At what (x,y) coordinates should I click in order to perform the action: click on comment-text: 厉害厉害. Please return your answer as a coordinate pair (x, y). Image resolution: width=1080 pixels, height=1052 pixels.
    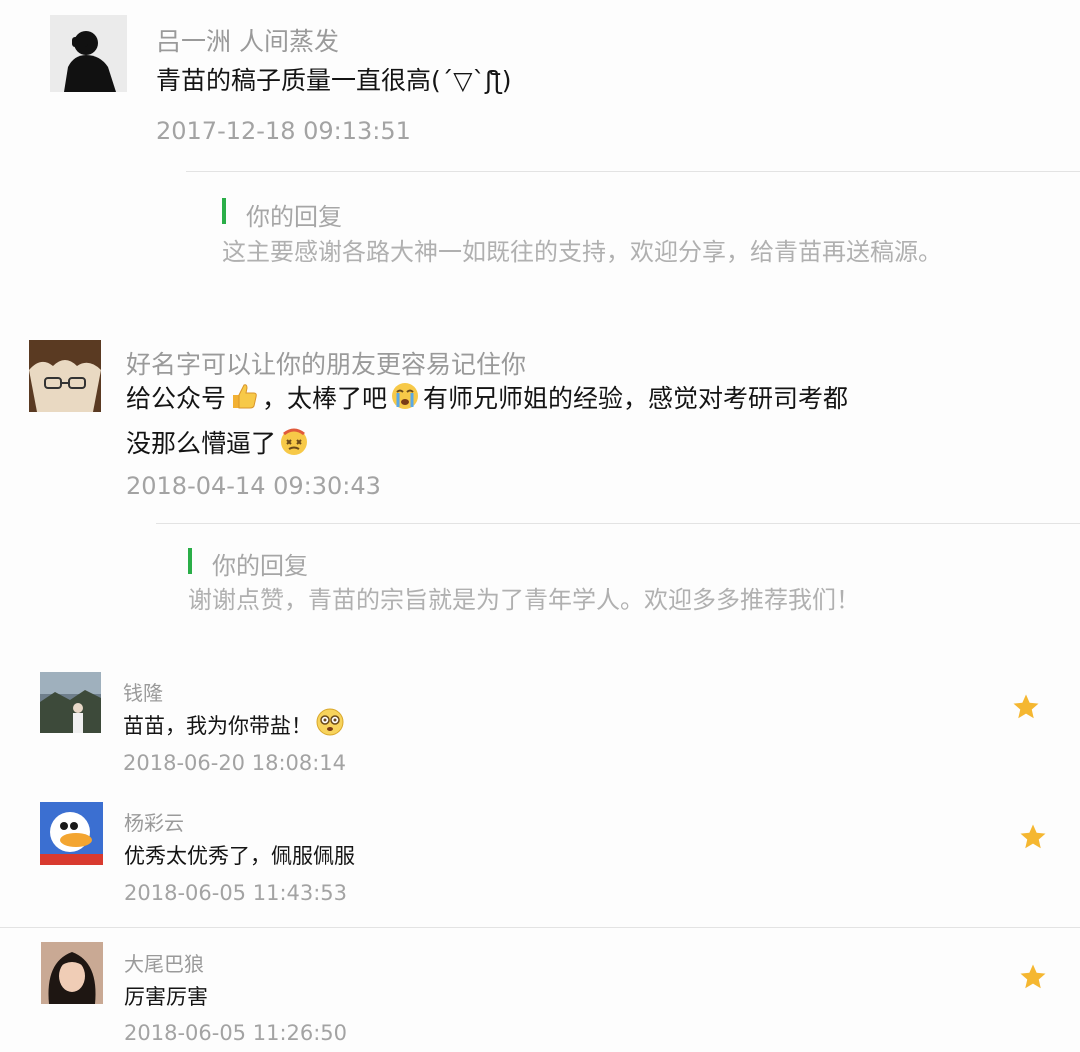
    Looking at the image, I should click on (166, 997).